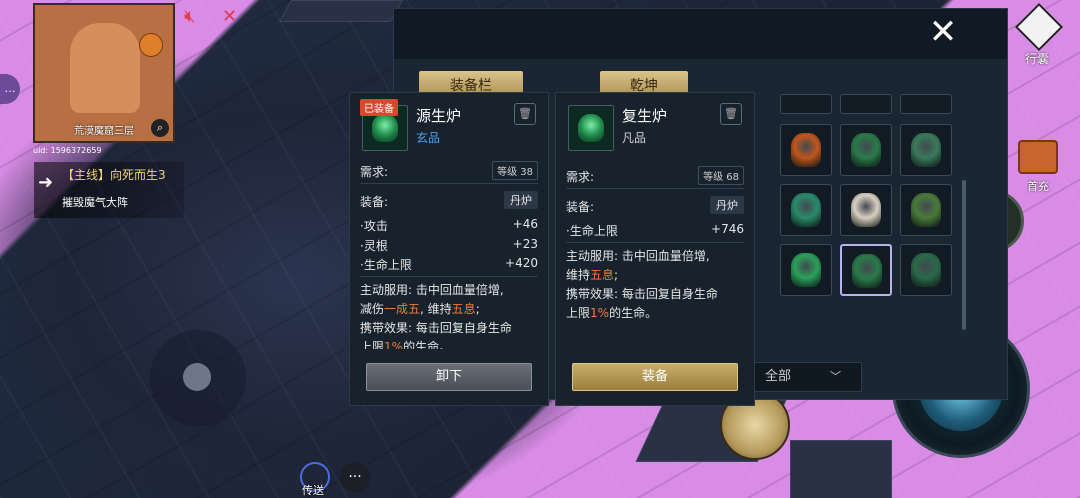 This screenshot has width=1080, height=498. Describe the element at coordinates (439, 116) in the screenshot. I see `item-name: 源生炉` at that location.